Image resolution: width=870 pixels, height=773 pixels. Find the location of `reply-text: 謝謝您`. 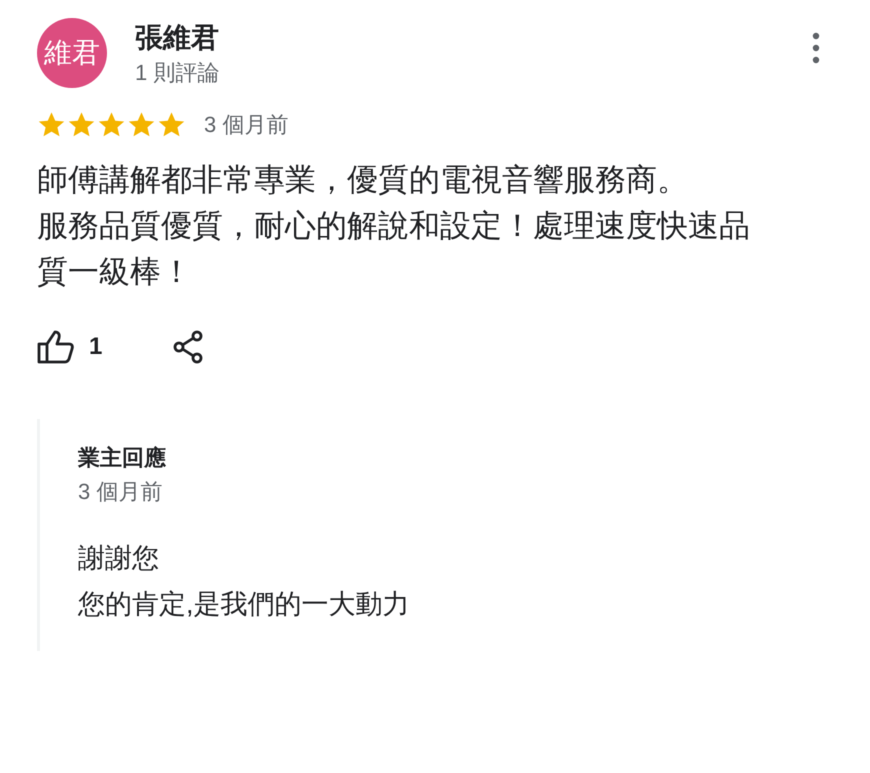

reply-text: 謝謝您 is located at coordinates (119, 558).